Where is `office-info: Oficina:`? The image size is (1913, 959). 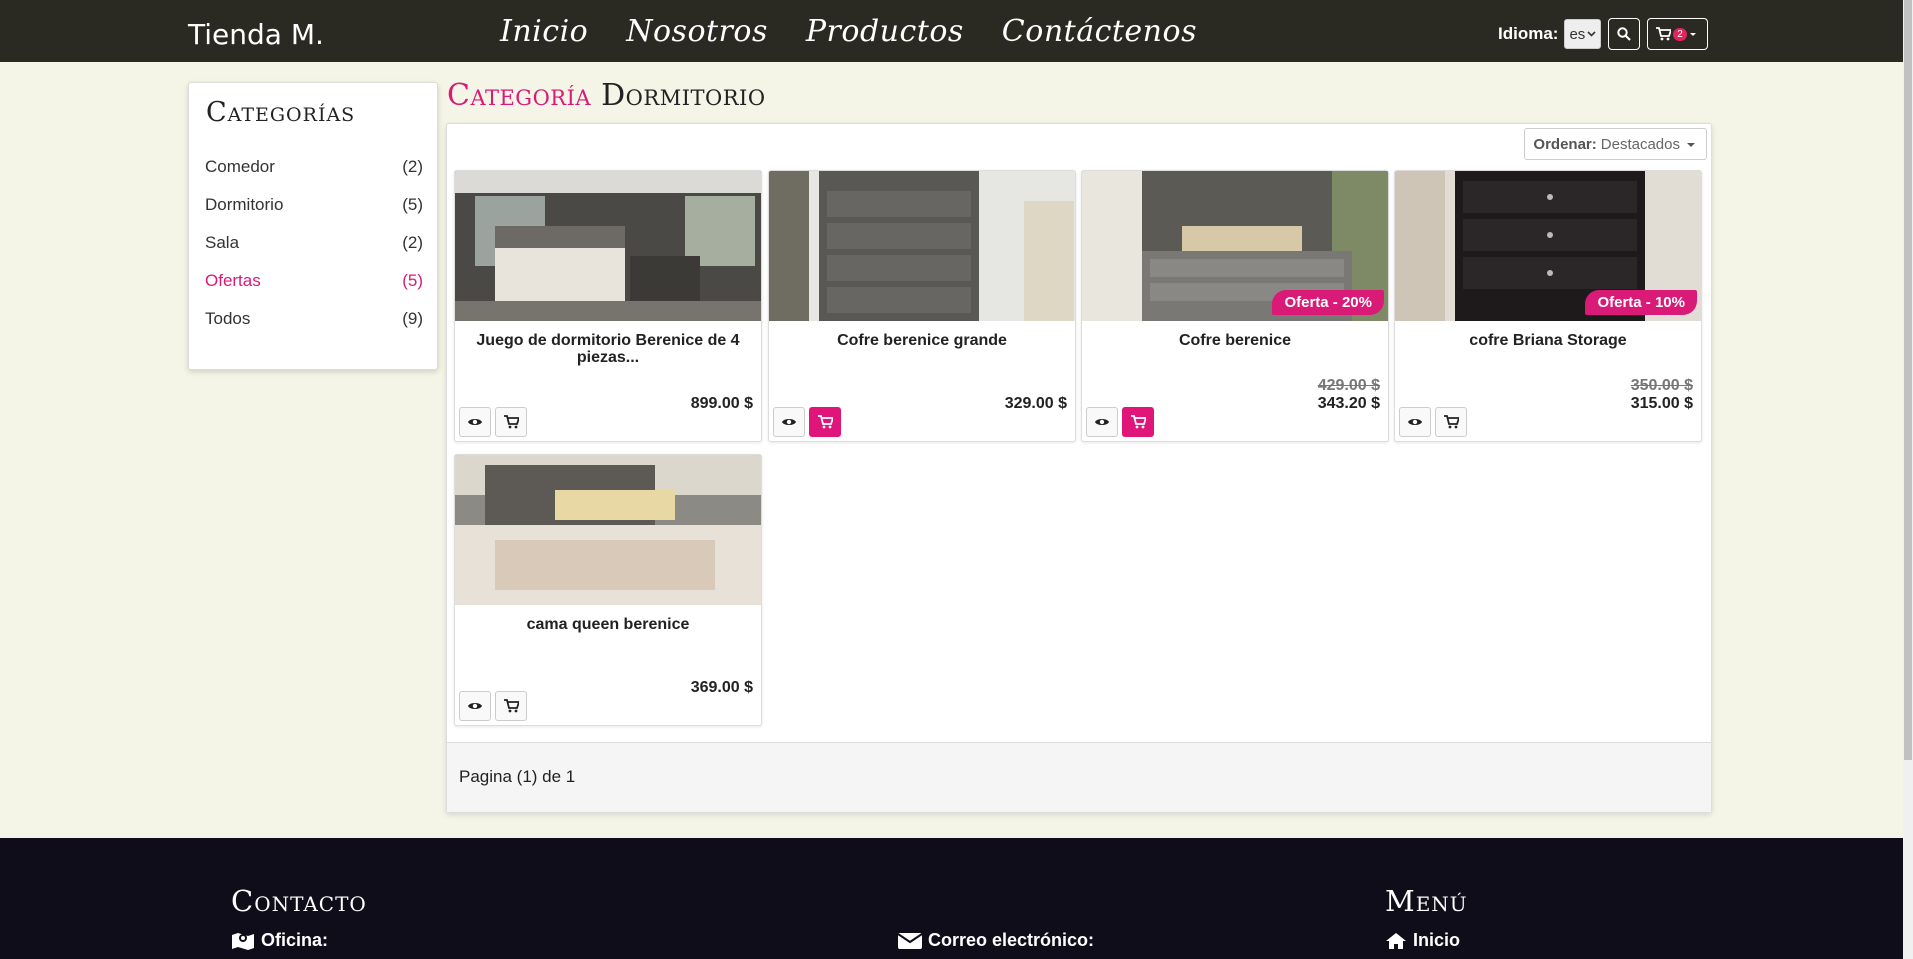 office-info: Oficina: is located at coordinates (279, 940).